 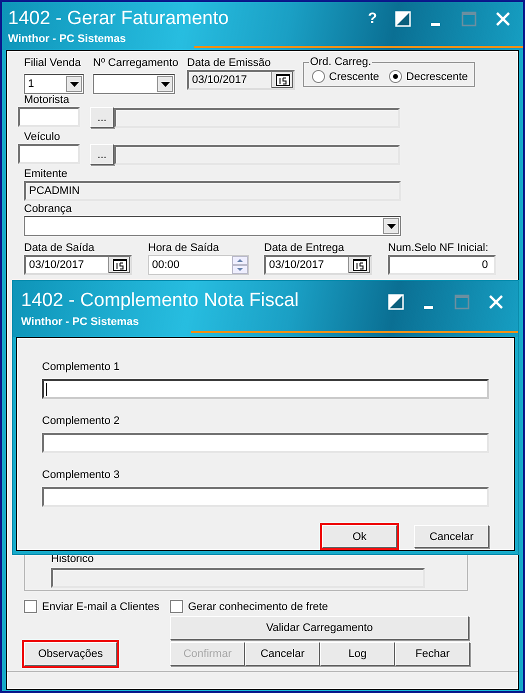 I want to click on field-label: Veículo, so click(x=42, y=137).